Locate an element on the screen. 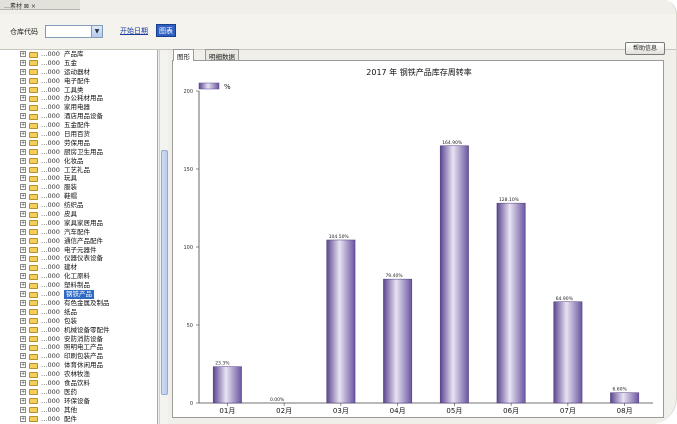  tree-item: + …000 鞋帽 is located at coordinates (78, 196).